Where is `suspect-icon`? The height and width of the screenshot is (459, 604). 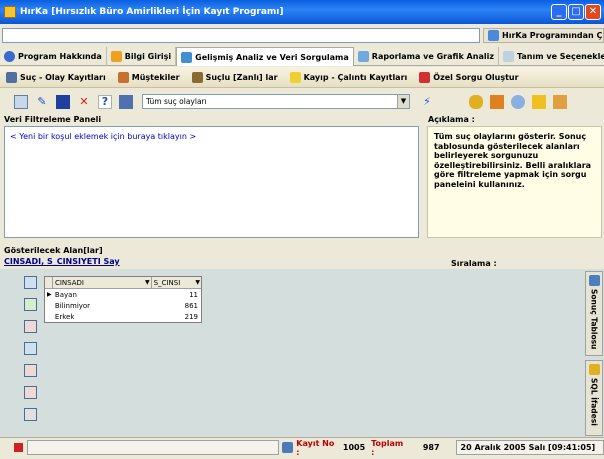 suspect-icon is located at coordinates (197, 77).